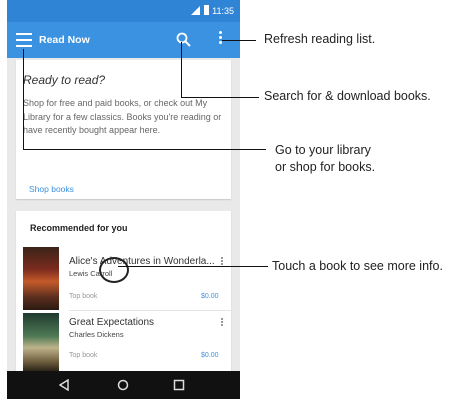 The height and width of the screenshot is (401, 476). Describe the element at coordinates (123, 40) in the screenshot. I see `app-bar: Read Now` at that location.